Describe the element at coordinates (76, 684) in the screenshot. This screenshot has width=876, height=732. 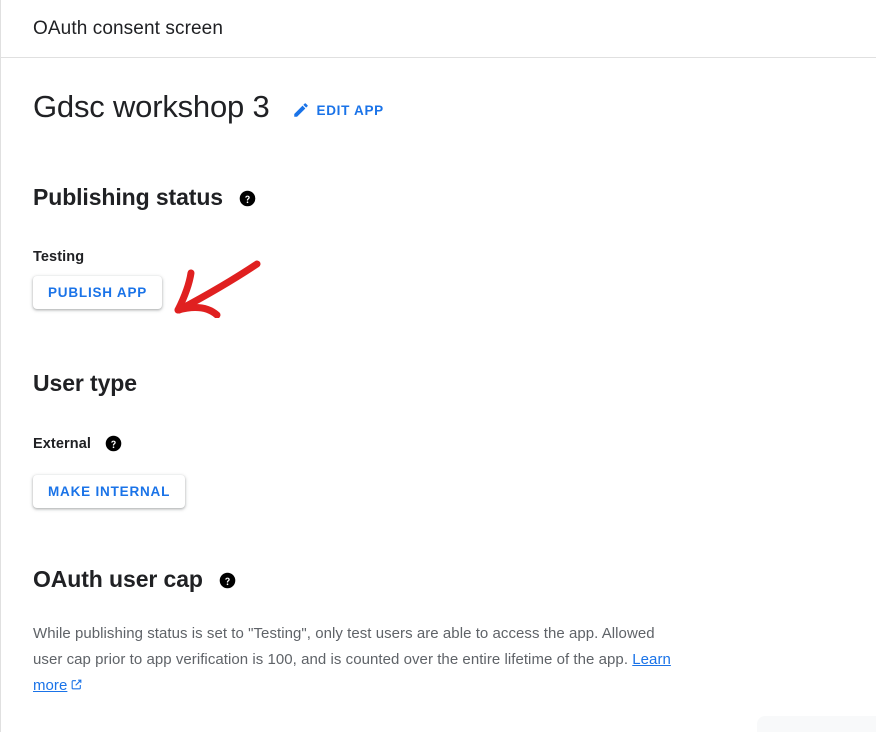
I see `external-link-icon` at that location.